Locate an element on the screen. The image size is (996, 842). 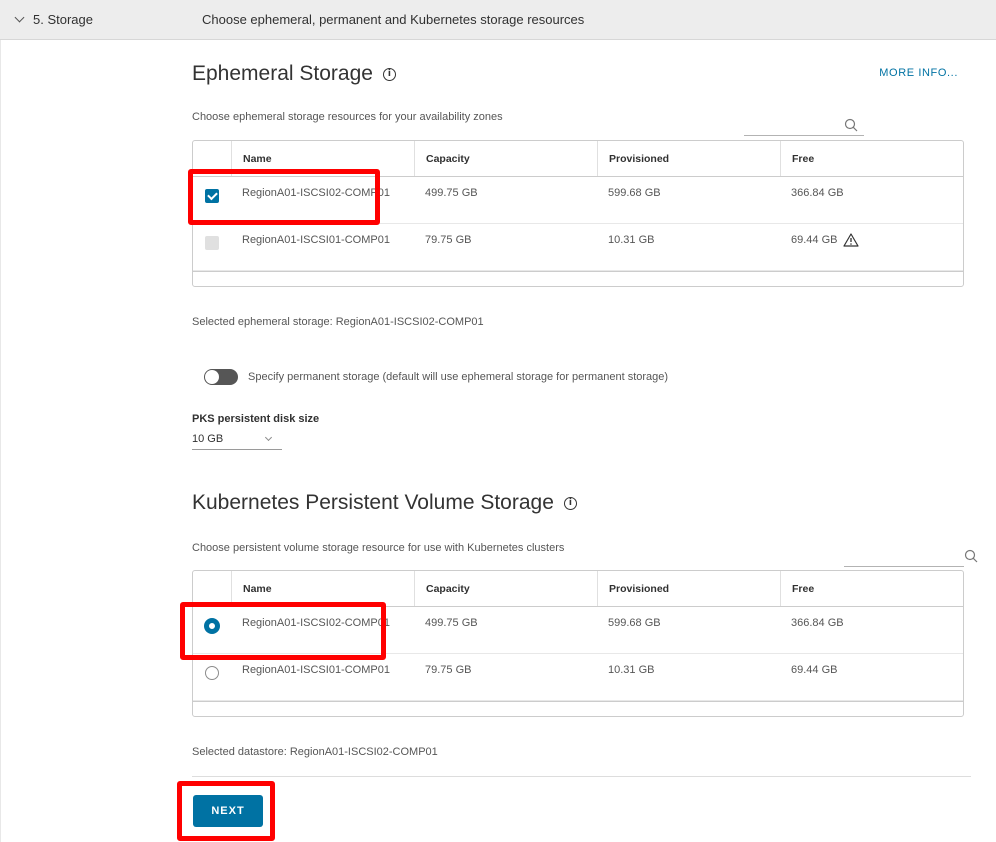
radio-selected is located at coordinates (212, 626).